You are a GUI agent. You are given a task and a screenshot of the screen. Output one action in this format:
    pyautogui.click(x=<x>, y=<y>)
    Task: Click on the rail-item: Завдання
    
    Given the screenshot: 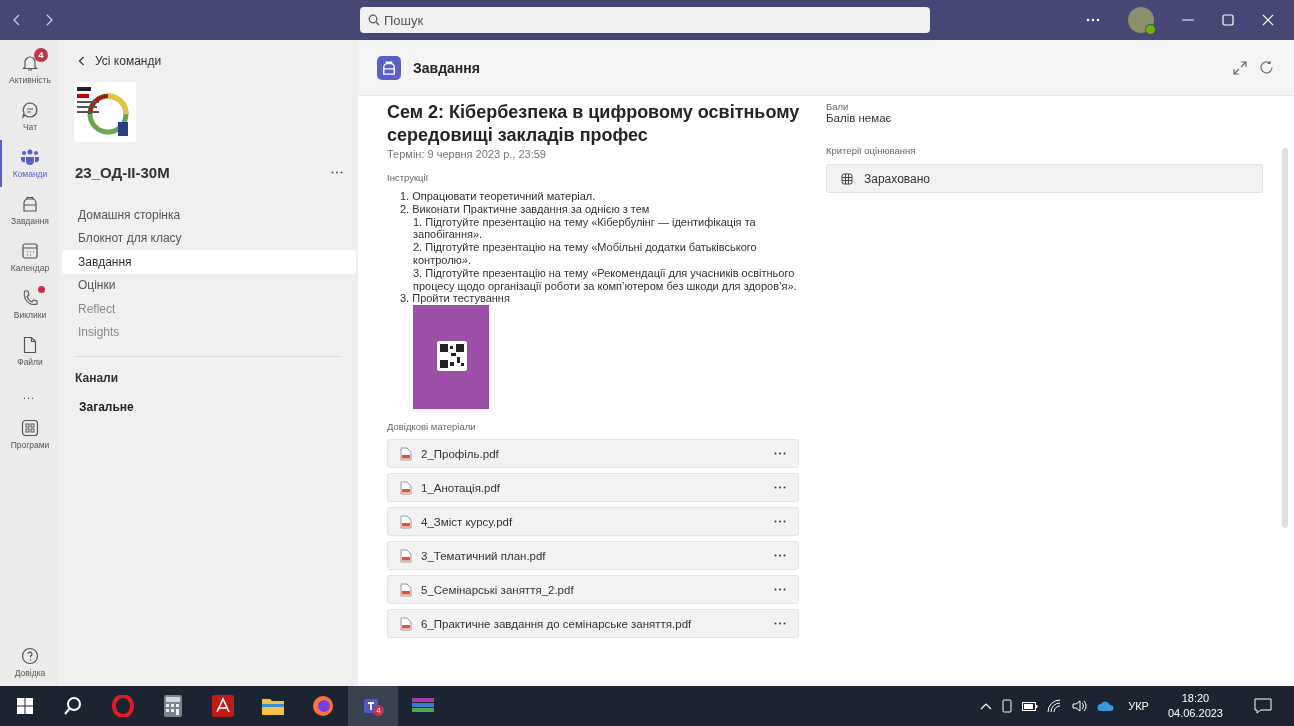 What is the action you would take?
    pyautogui.click(x=29, y=210)
    